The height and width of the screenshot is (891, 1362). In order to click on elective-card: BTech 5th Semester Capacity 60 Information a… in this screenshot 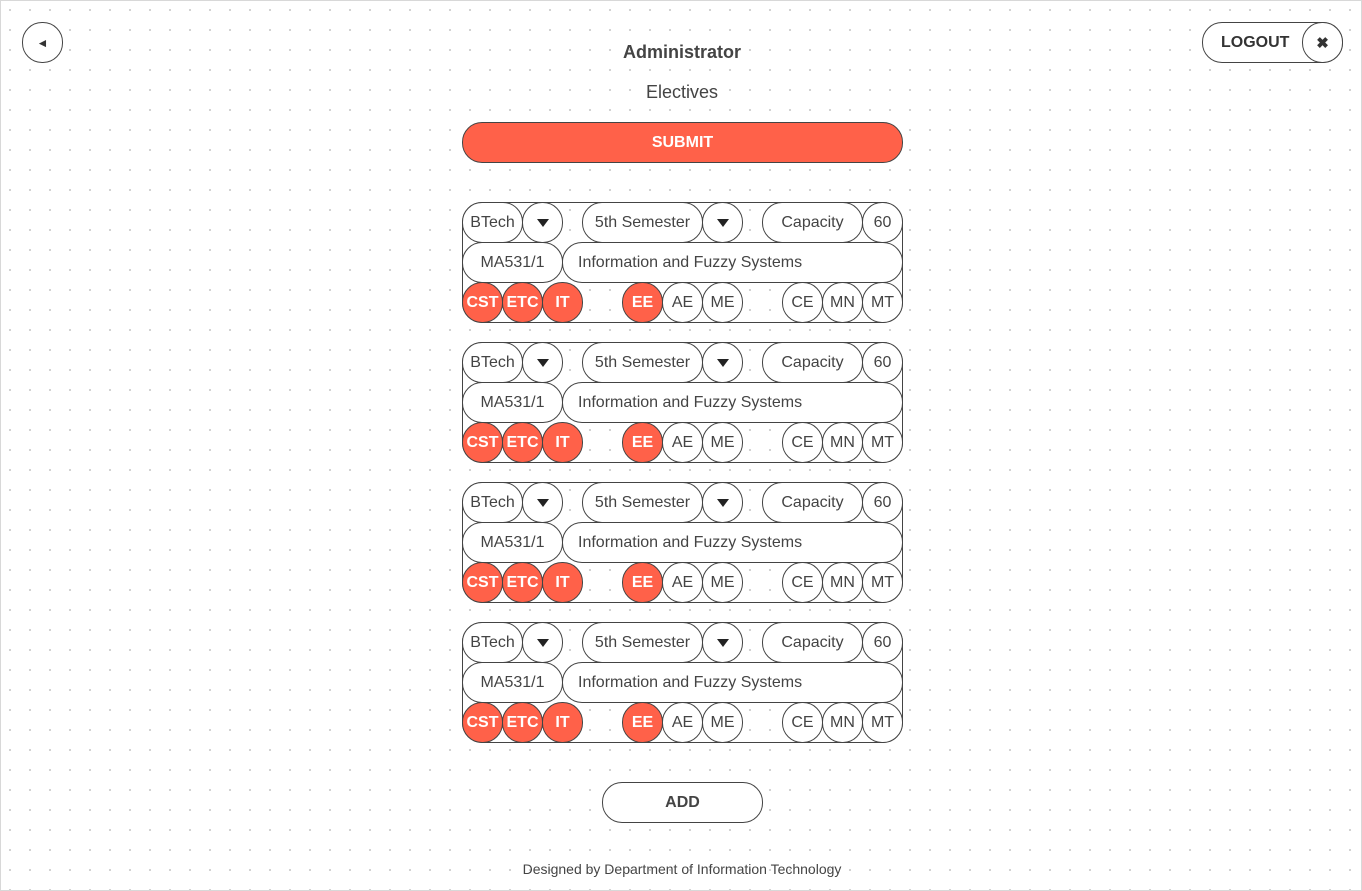, I will do `click(682, 682)`.